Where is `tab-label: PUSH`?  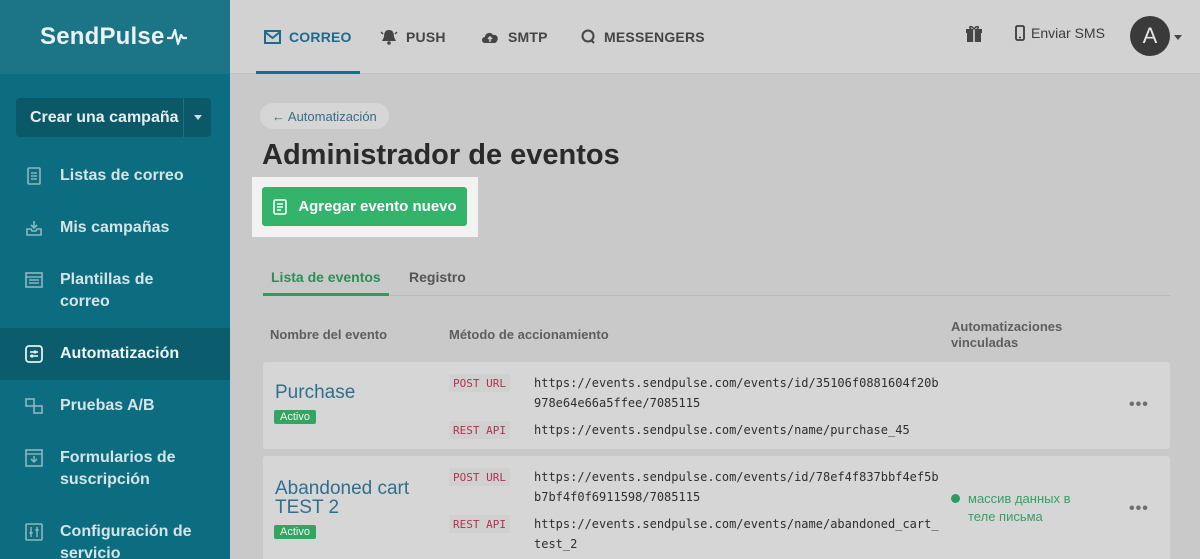 tab-label: PUSH is located at coordinates (426, 37).